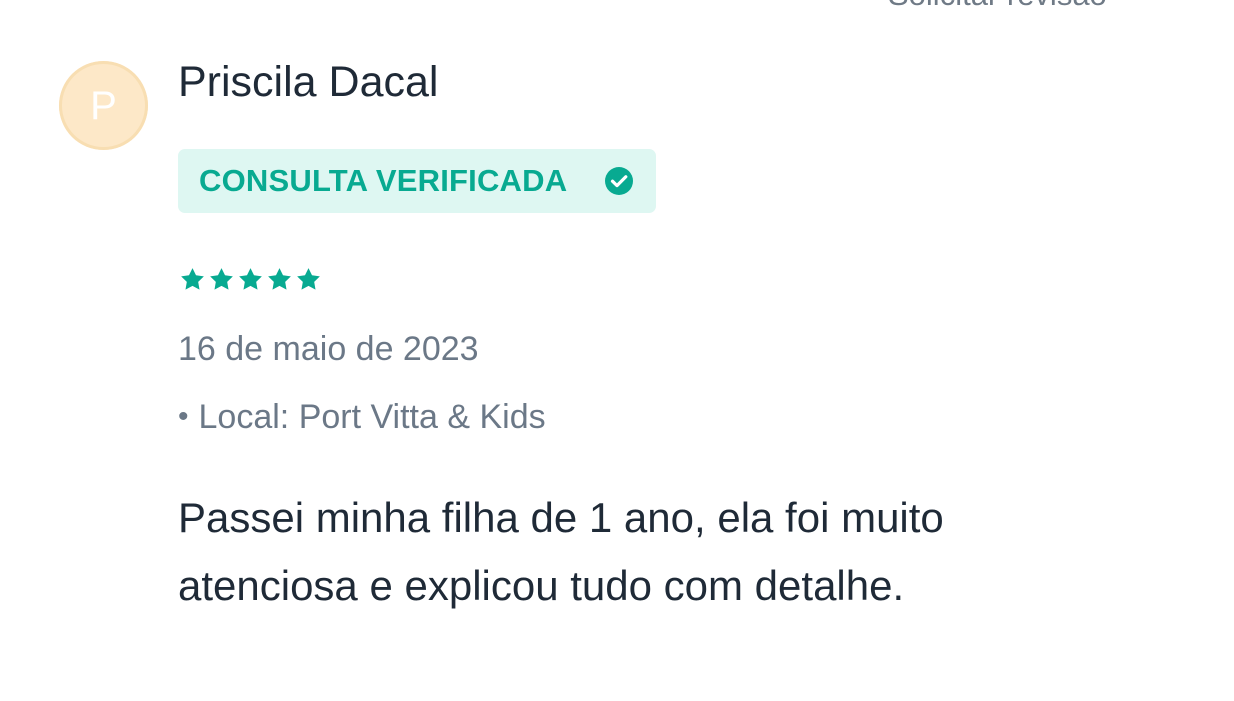  What do you see at coordinates (308, 82) in the screenshot?
I see `author-name: Priscila Dacal` at bounding box center [308, 82].